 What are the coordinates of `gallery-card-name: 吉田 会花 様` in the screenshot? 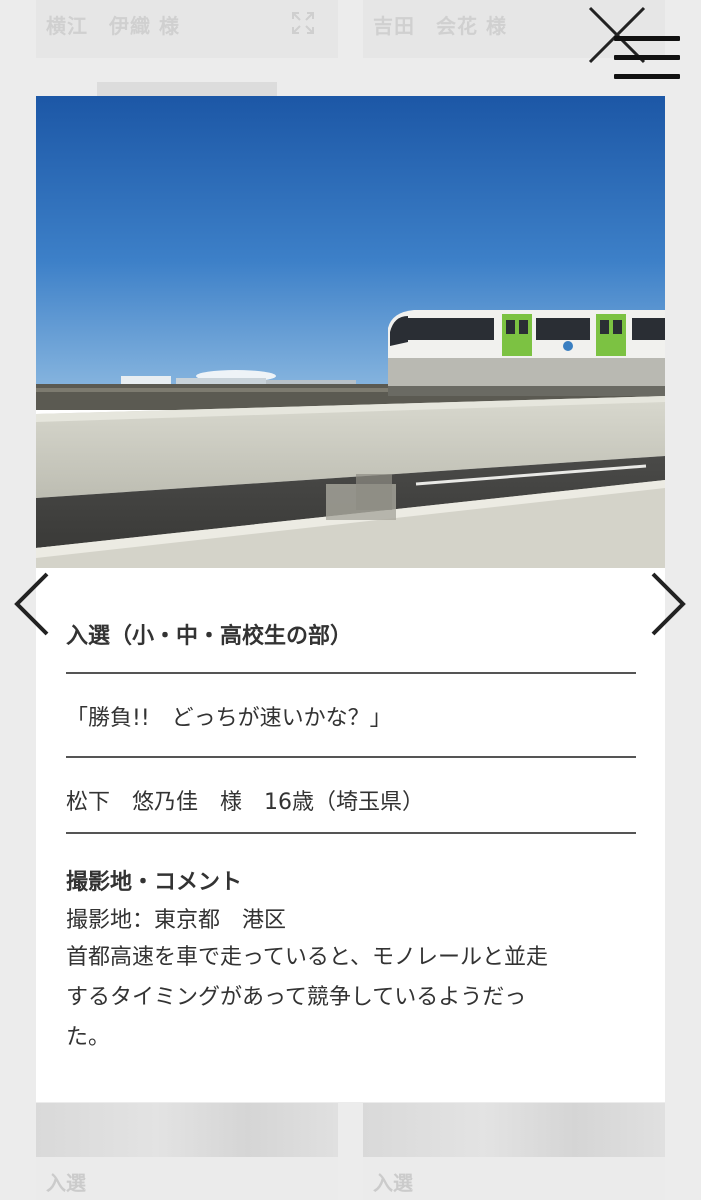 It's located at (440, 26).